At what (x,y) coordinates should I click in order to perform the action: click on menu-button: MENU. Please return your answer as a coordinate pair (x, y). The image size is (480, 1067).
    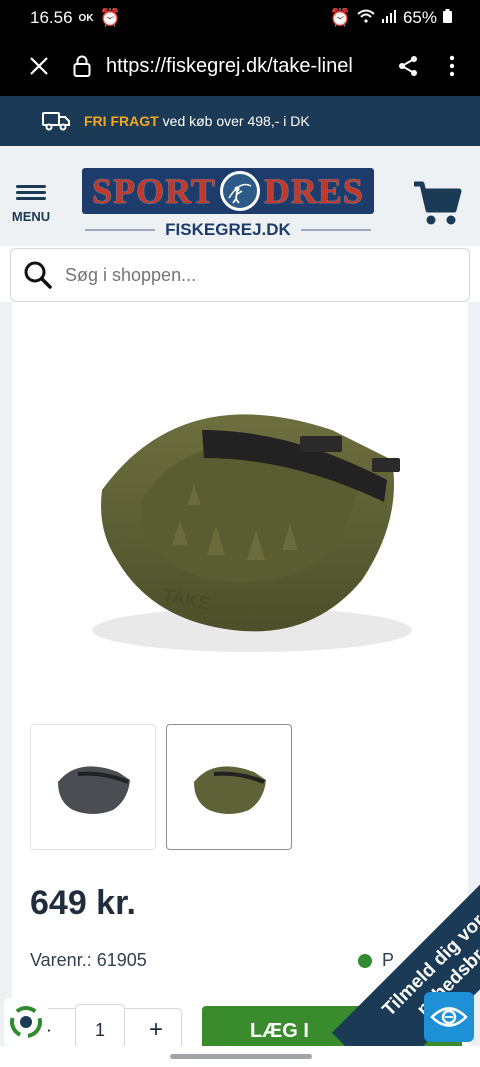
    Looking at the image, I should click on (31, 203).